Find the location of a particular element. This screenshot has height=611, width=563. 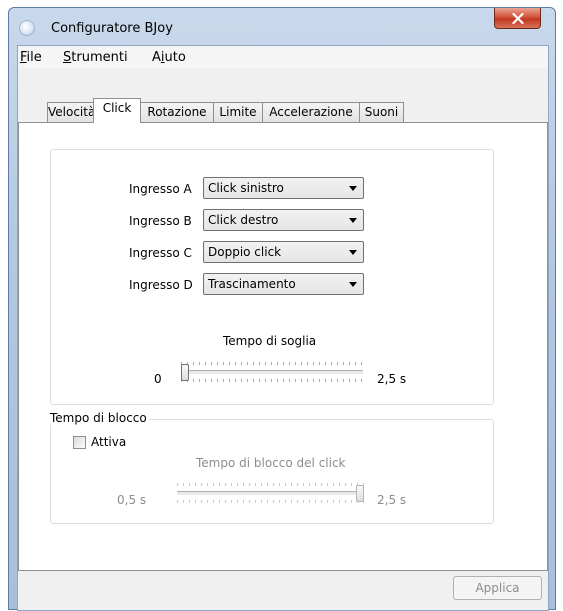

lock-checkbox-label: Attiva is located at coordinates (108, 442).